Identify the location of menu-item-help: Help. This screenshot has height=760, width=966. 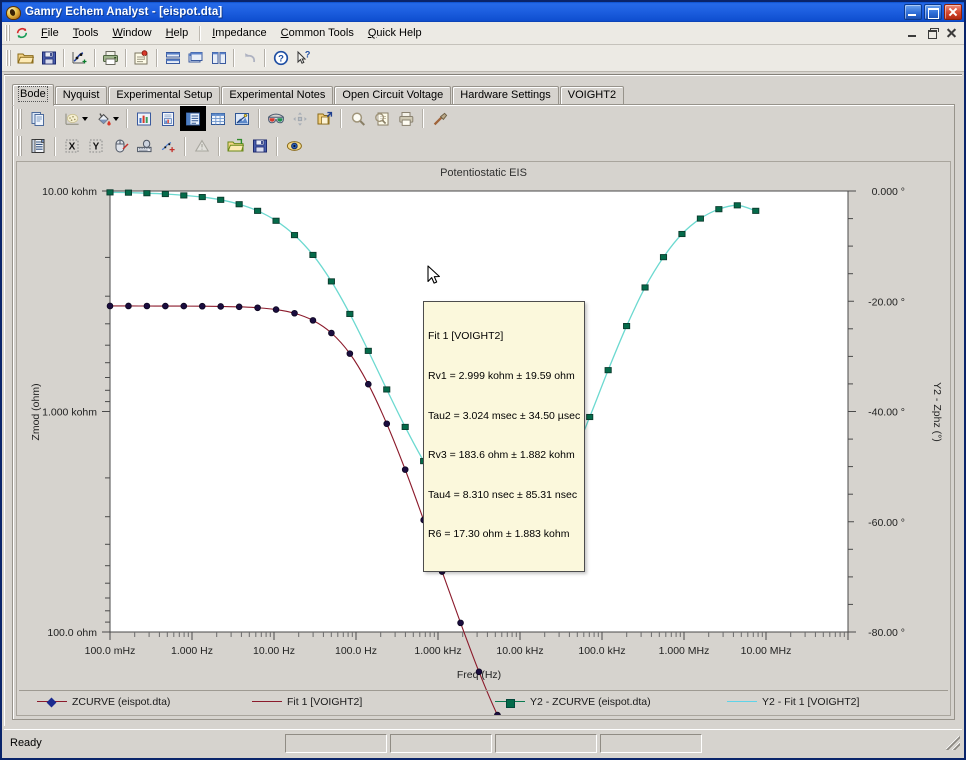
(177, 33).